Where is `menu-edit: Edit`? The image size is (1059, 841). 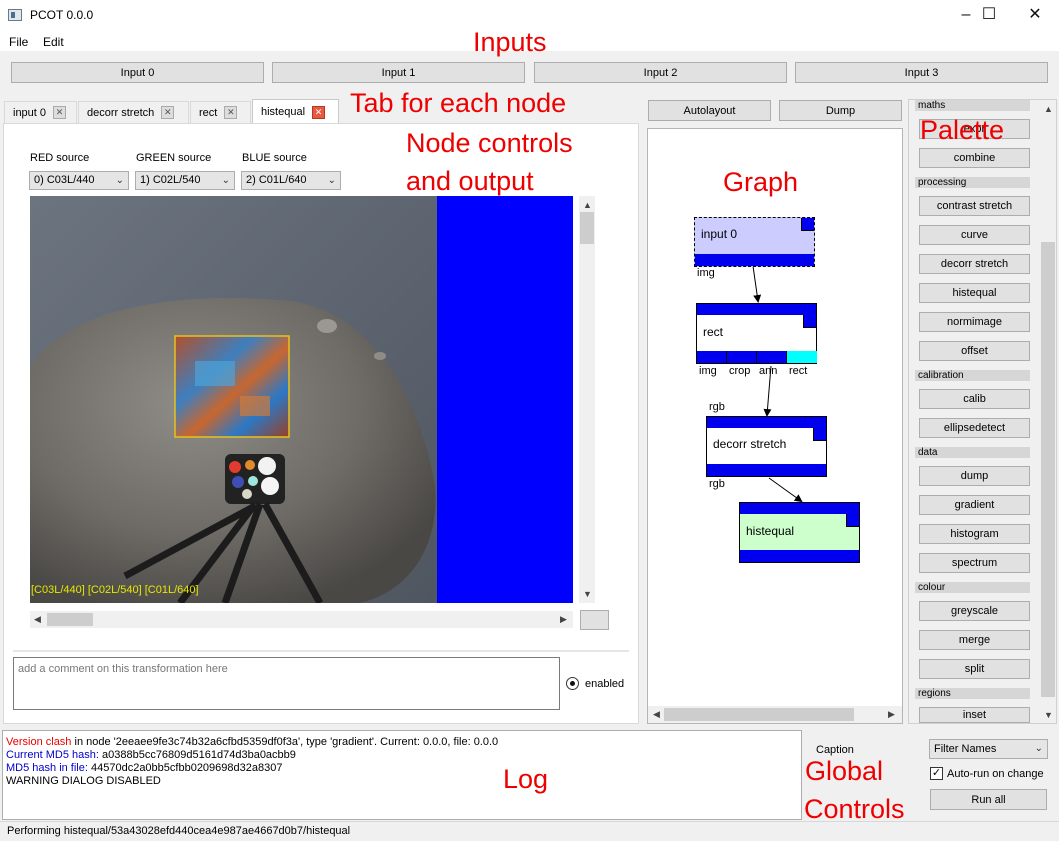
menu-edit: Edit is located at coordinates (53, 42).